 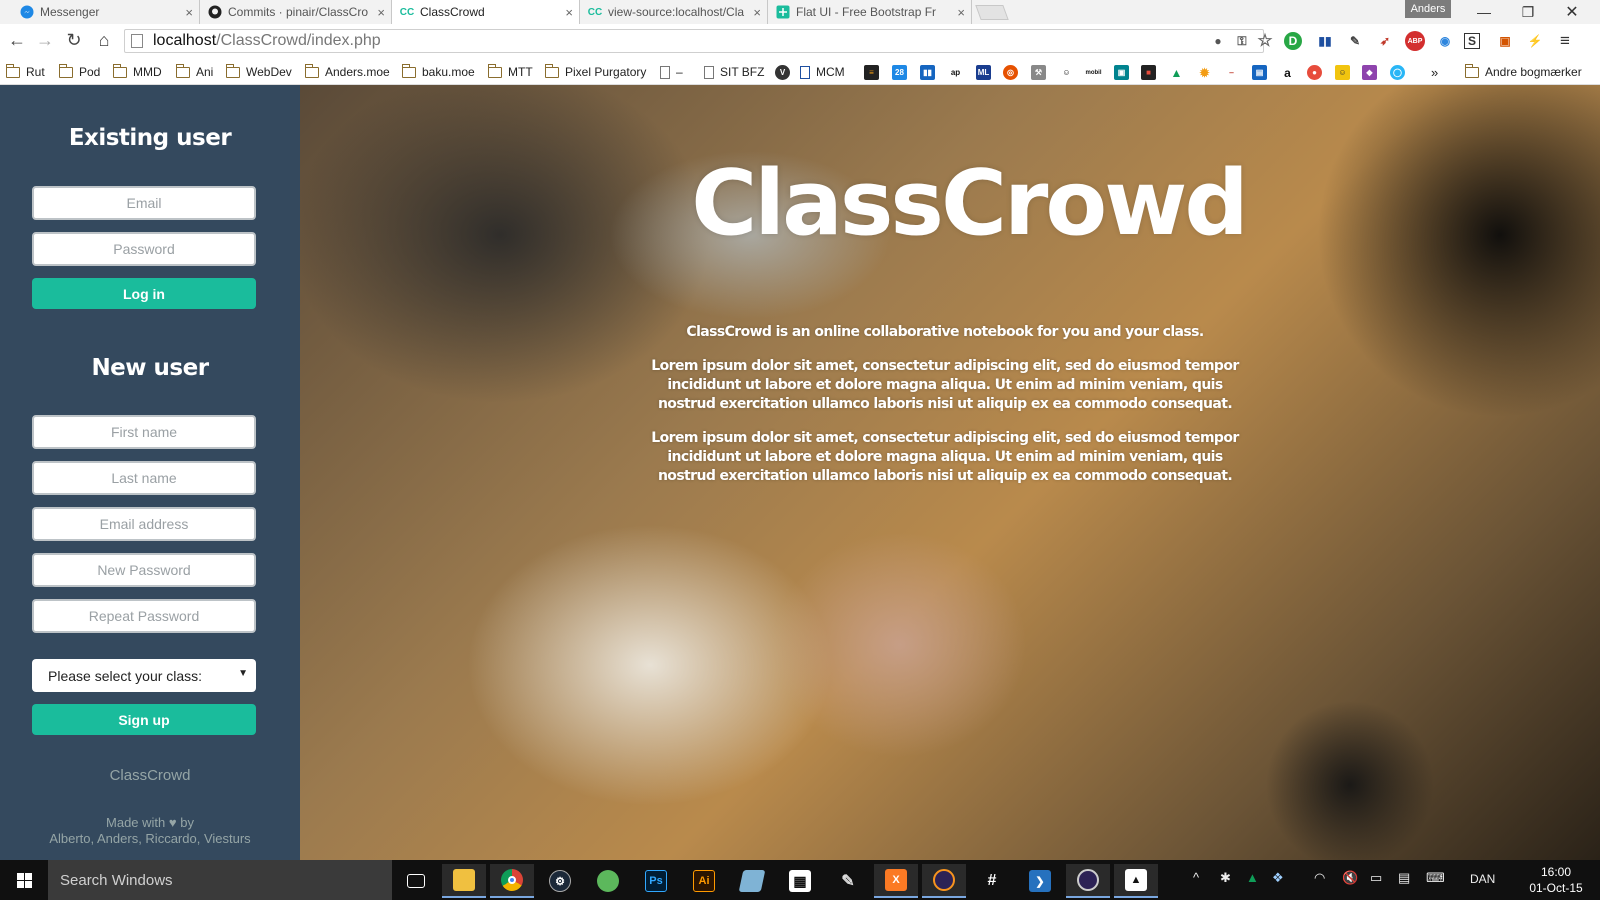 I want to click on bookmark-red-circle-icon: ●, so click(x=1314, y=72).